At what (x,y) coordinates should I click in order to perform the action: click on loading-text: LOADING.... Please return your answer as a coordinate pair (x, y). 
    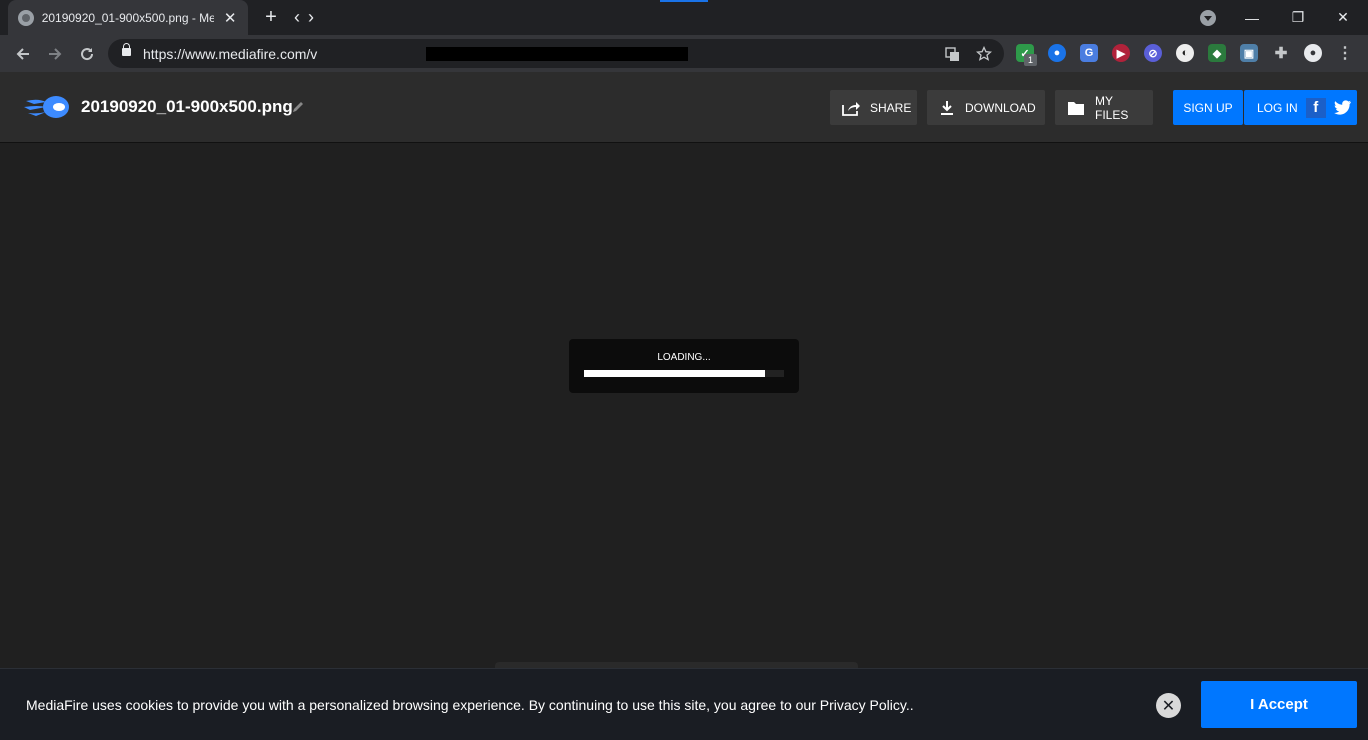
    Looking at the image, I should click on (684, 357).